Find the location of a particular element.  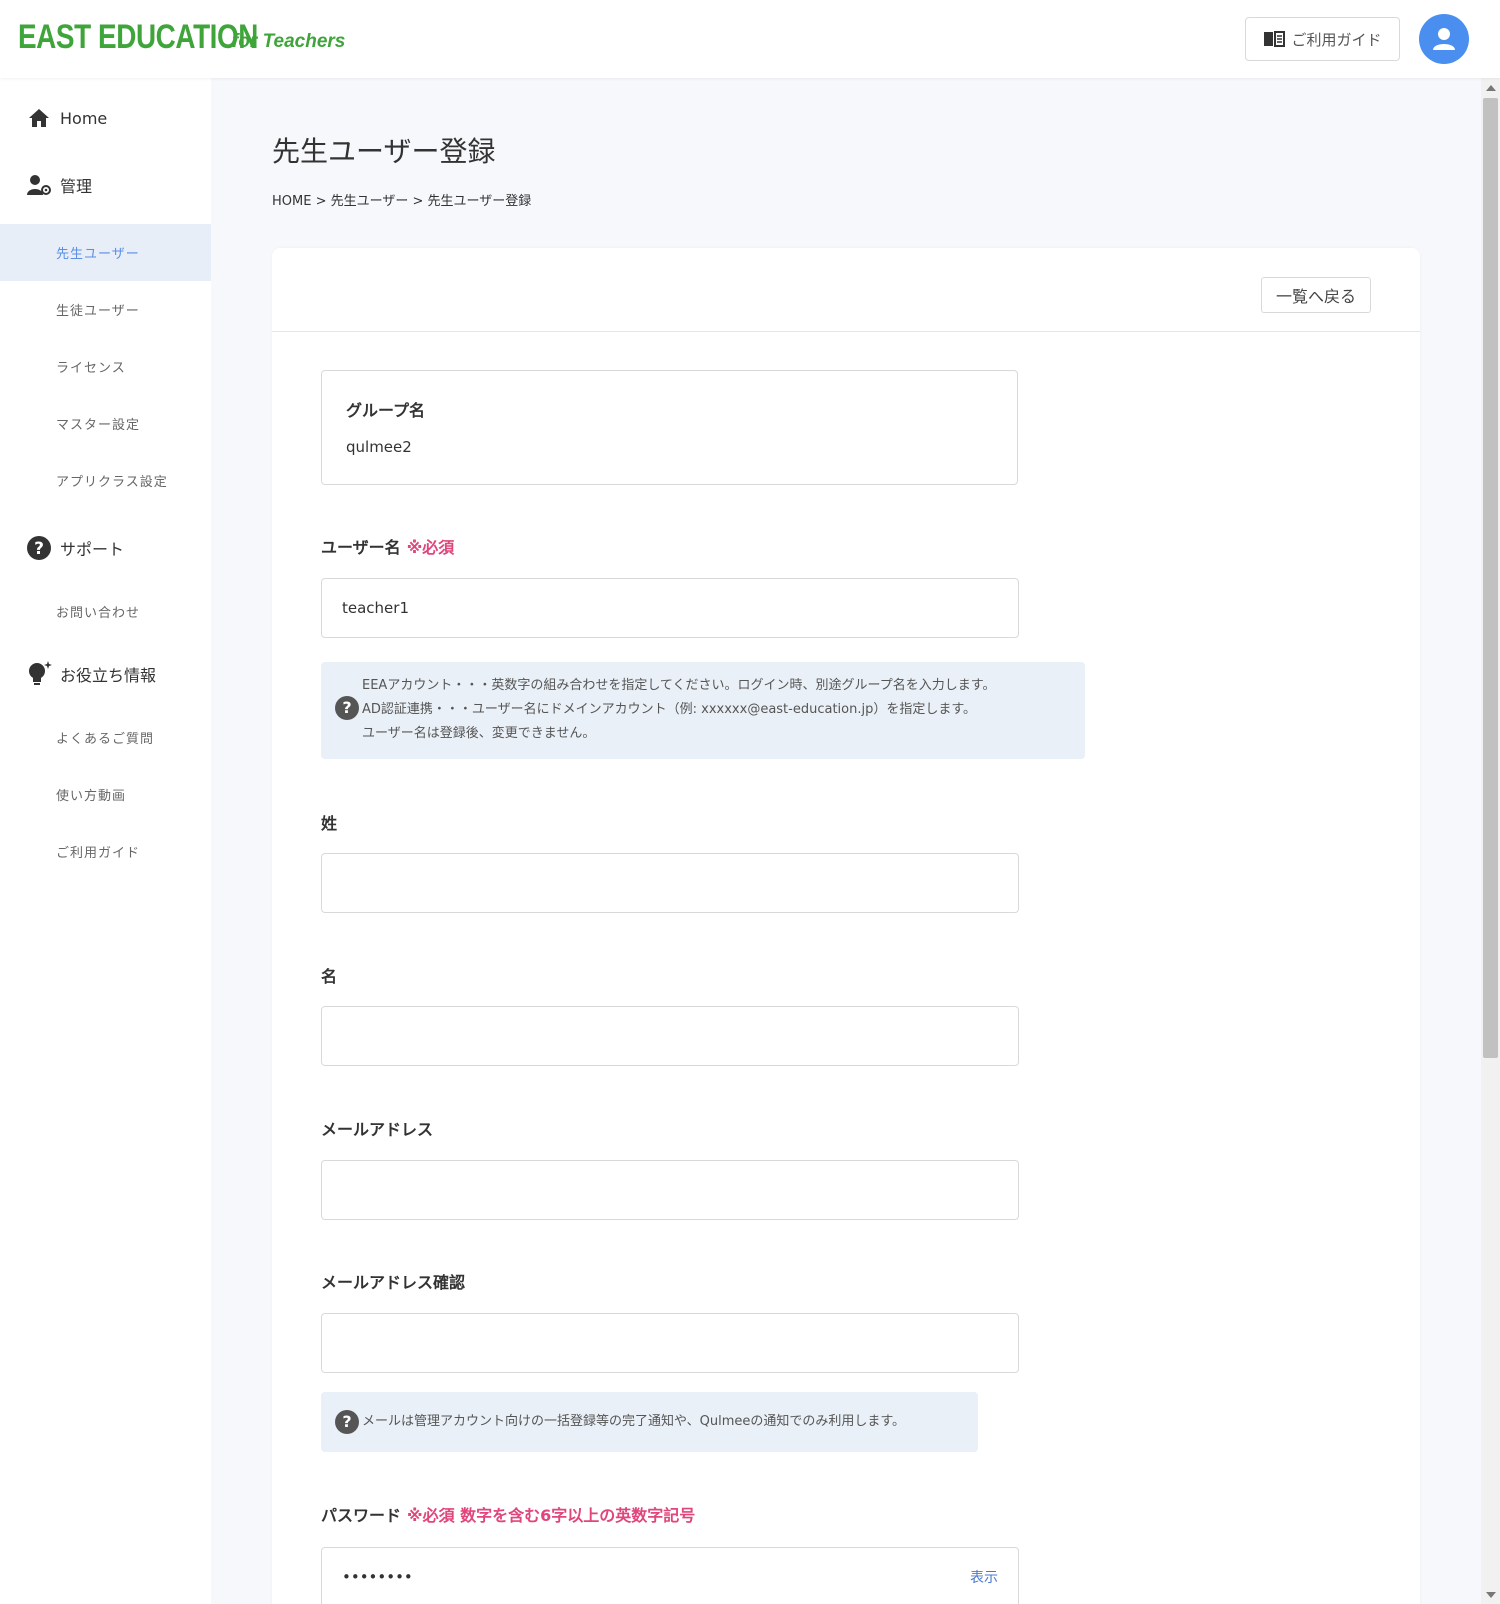

password-label: パスワード ※必須 数字を含む6字以上の英数字記号 is located at coordinates (508, 1514).